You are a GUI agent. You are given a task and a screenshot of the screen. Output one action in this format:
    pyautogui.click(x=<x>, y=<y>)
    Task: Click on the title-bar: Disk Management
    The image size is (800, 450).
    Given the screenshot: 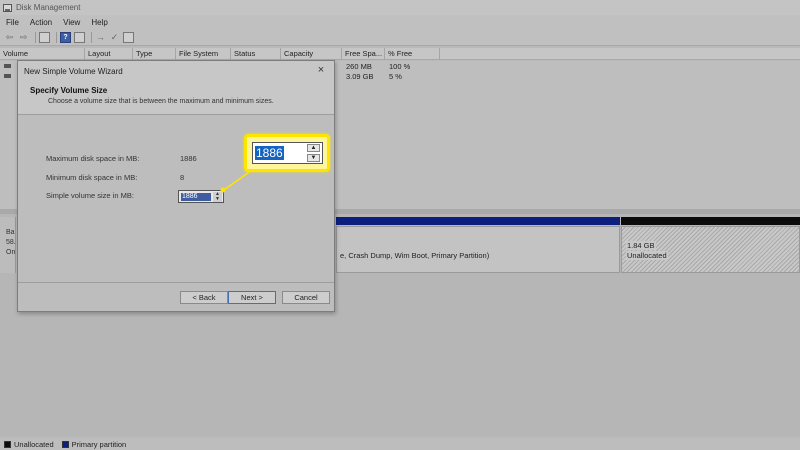 What is the action you would take?
    pyautogui.click(x=400, y=7)
    